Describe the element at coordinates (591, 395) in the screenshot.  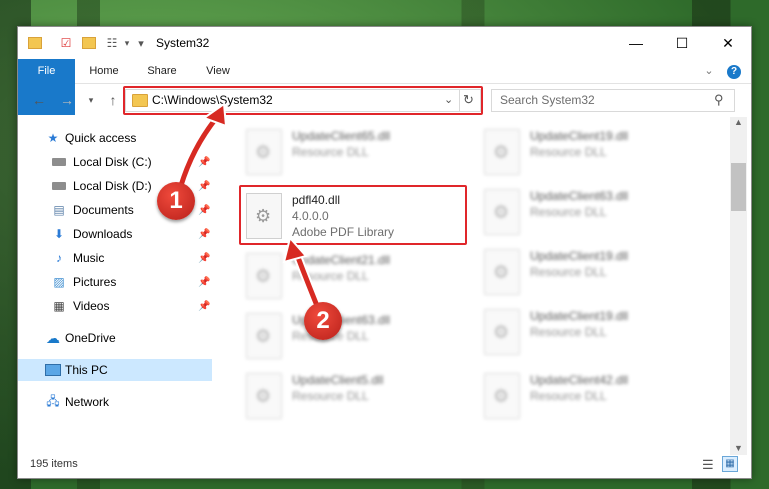
I see `list-item: UpdateClient42.dll Resource DLL` at that location.